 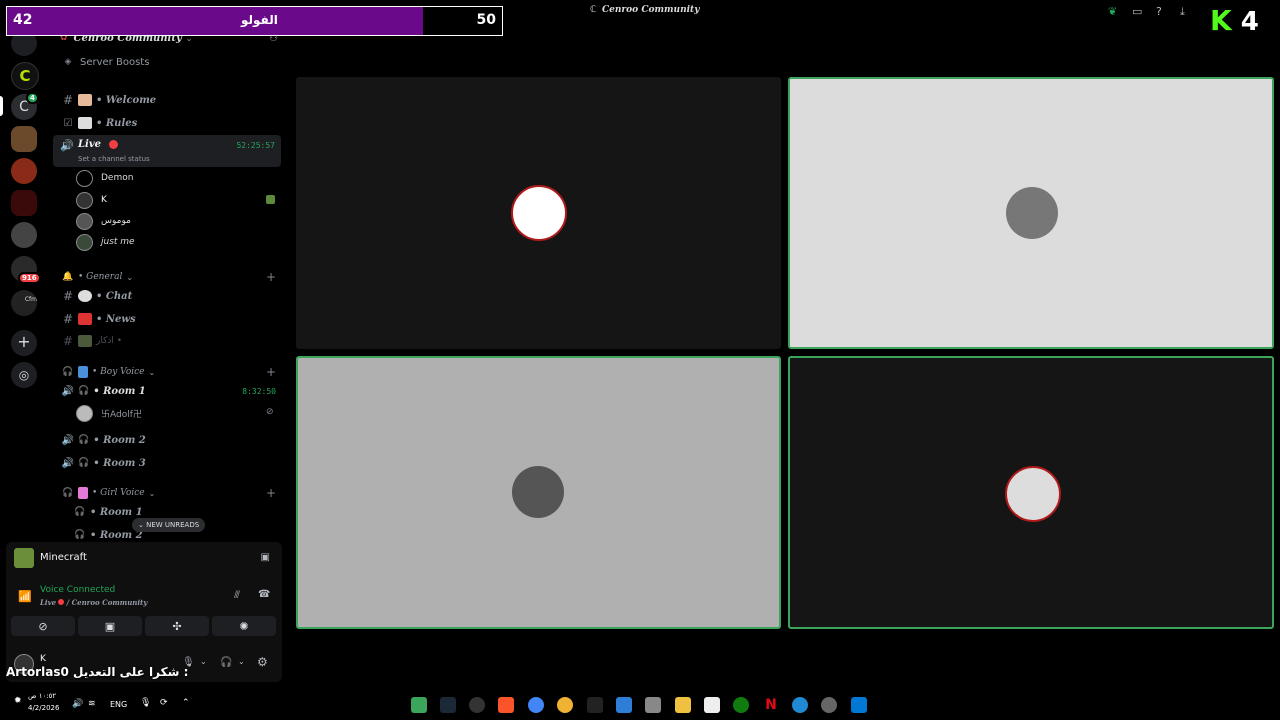 What do you see at coordinates (624, 705) in the screenshot?
I see `photos-icon` at bounding box center [624, 705].